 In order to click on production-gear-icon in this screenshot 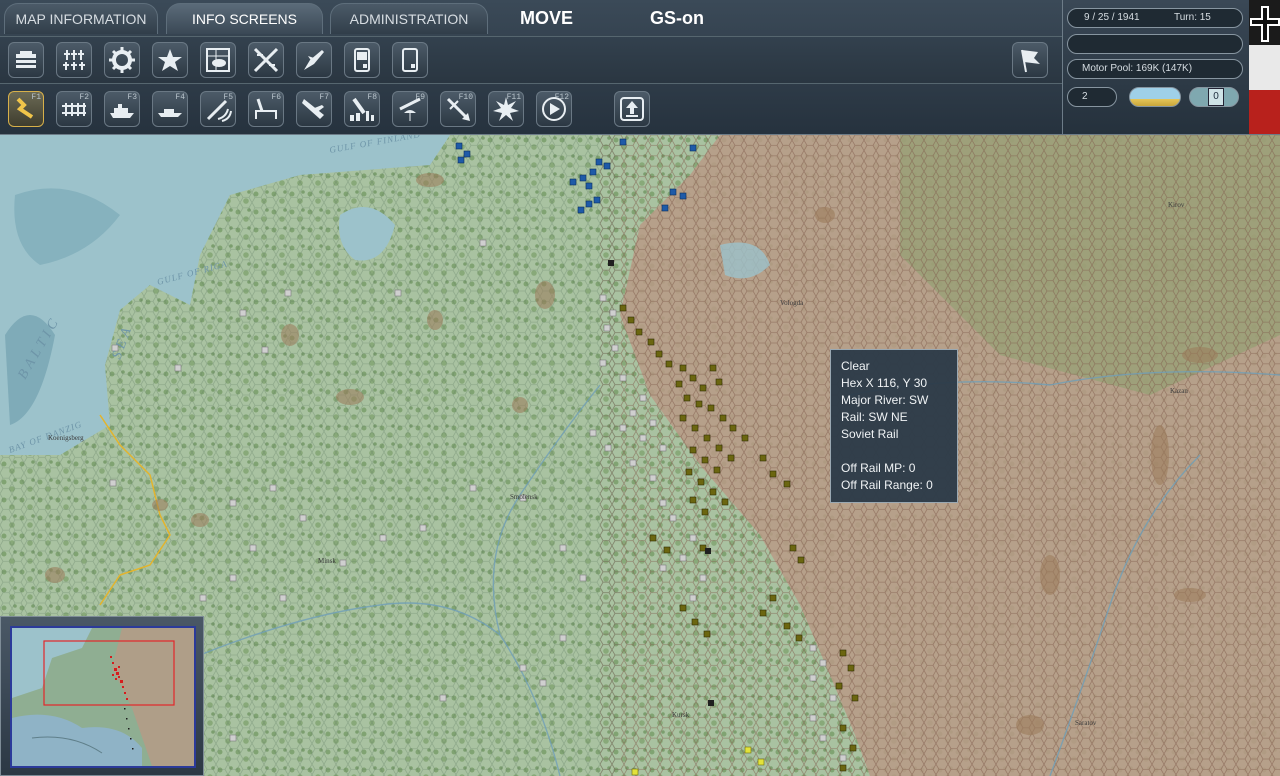, I will do `click(122, 60)`.